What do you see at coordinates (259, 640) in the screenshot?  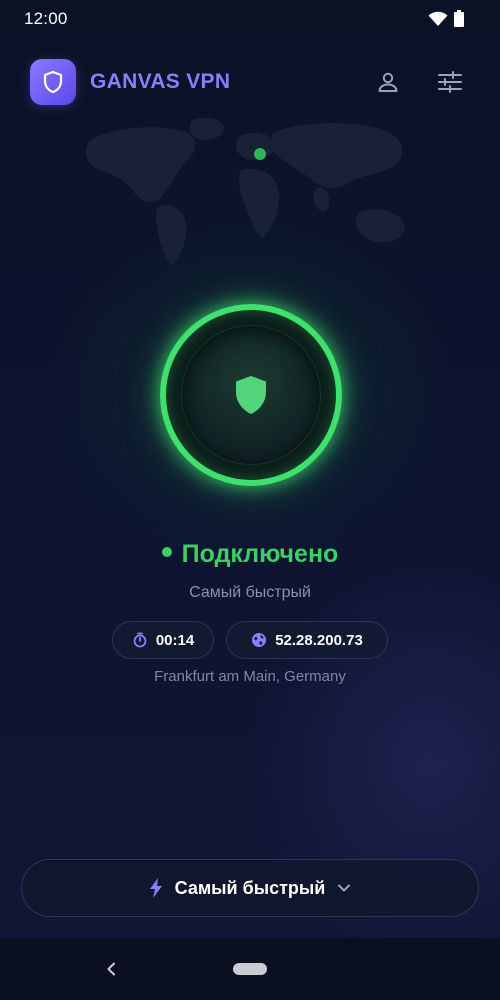 I see `globe-icon` at bounding box center [259, 640].